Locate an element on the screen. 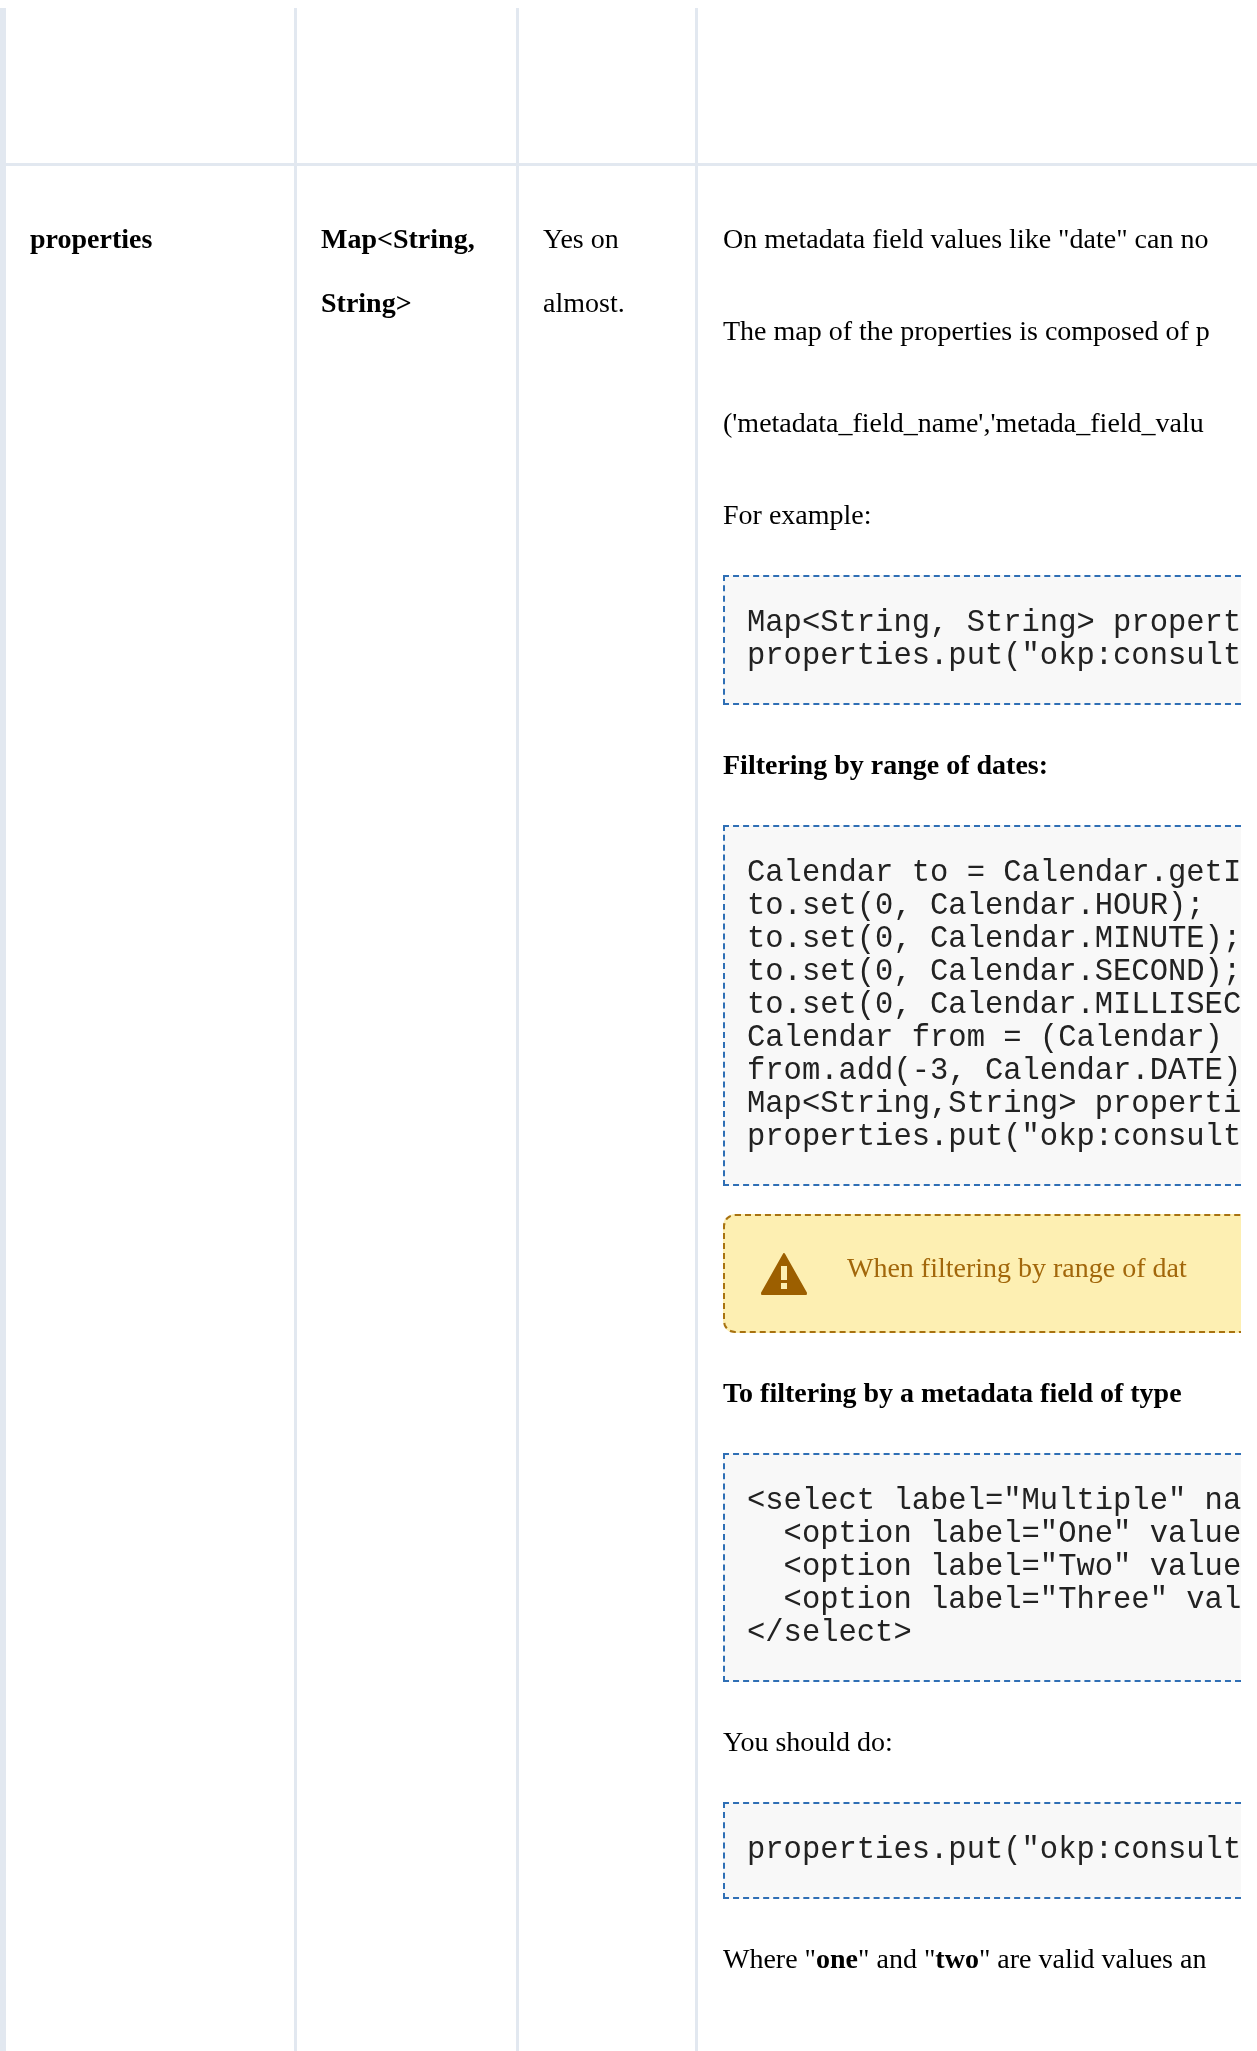  code-block: properties.put("okp:consult is located at coordinates (982, 1850).